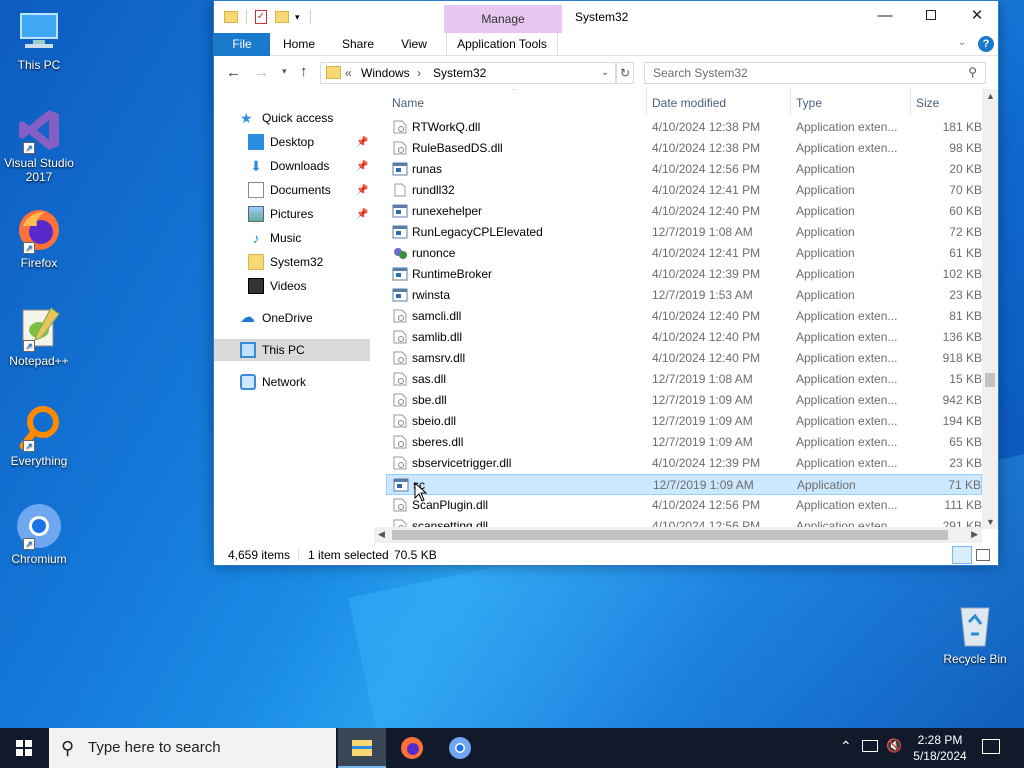 The height and width of the screenshot is (768, 1024). Describe the element at coordinates (292, 350) in the screenshot. I see `nav-this-pc: This PC` at that location.